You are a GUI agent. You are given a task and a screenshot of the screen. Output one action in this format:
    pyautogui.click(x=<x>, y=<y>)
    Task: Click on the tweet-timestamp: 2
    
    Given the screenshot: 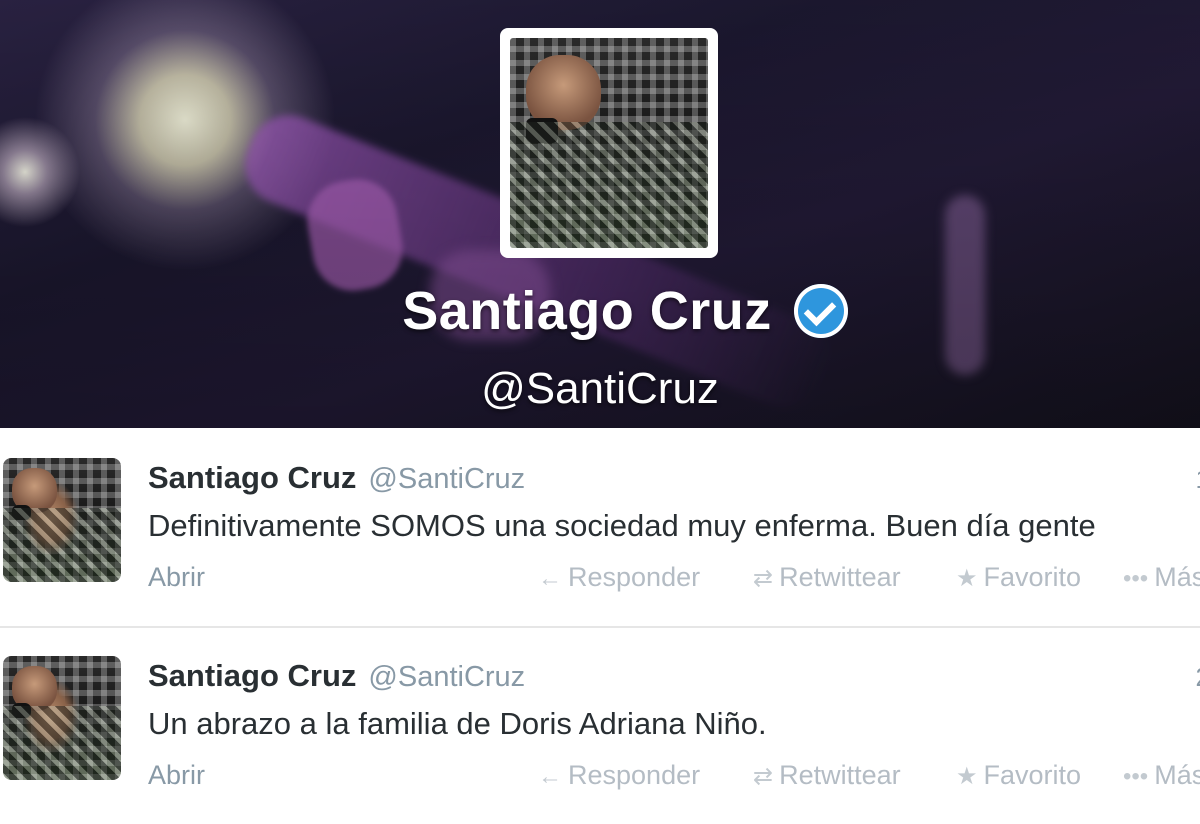 What is the action you would take?
    pyautogui.click(x=1198, y=677)
    